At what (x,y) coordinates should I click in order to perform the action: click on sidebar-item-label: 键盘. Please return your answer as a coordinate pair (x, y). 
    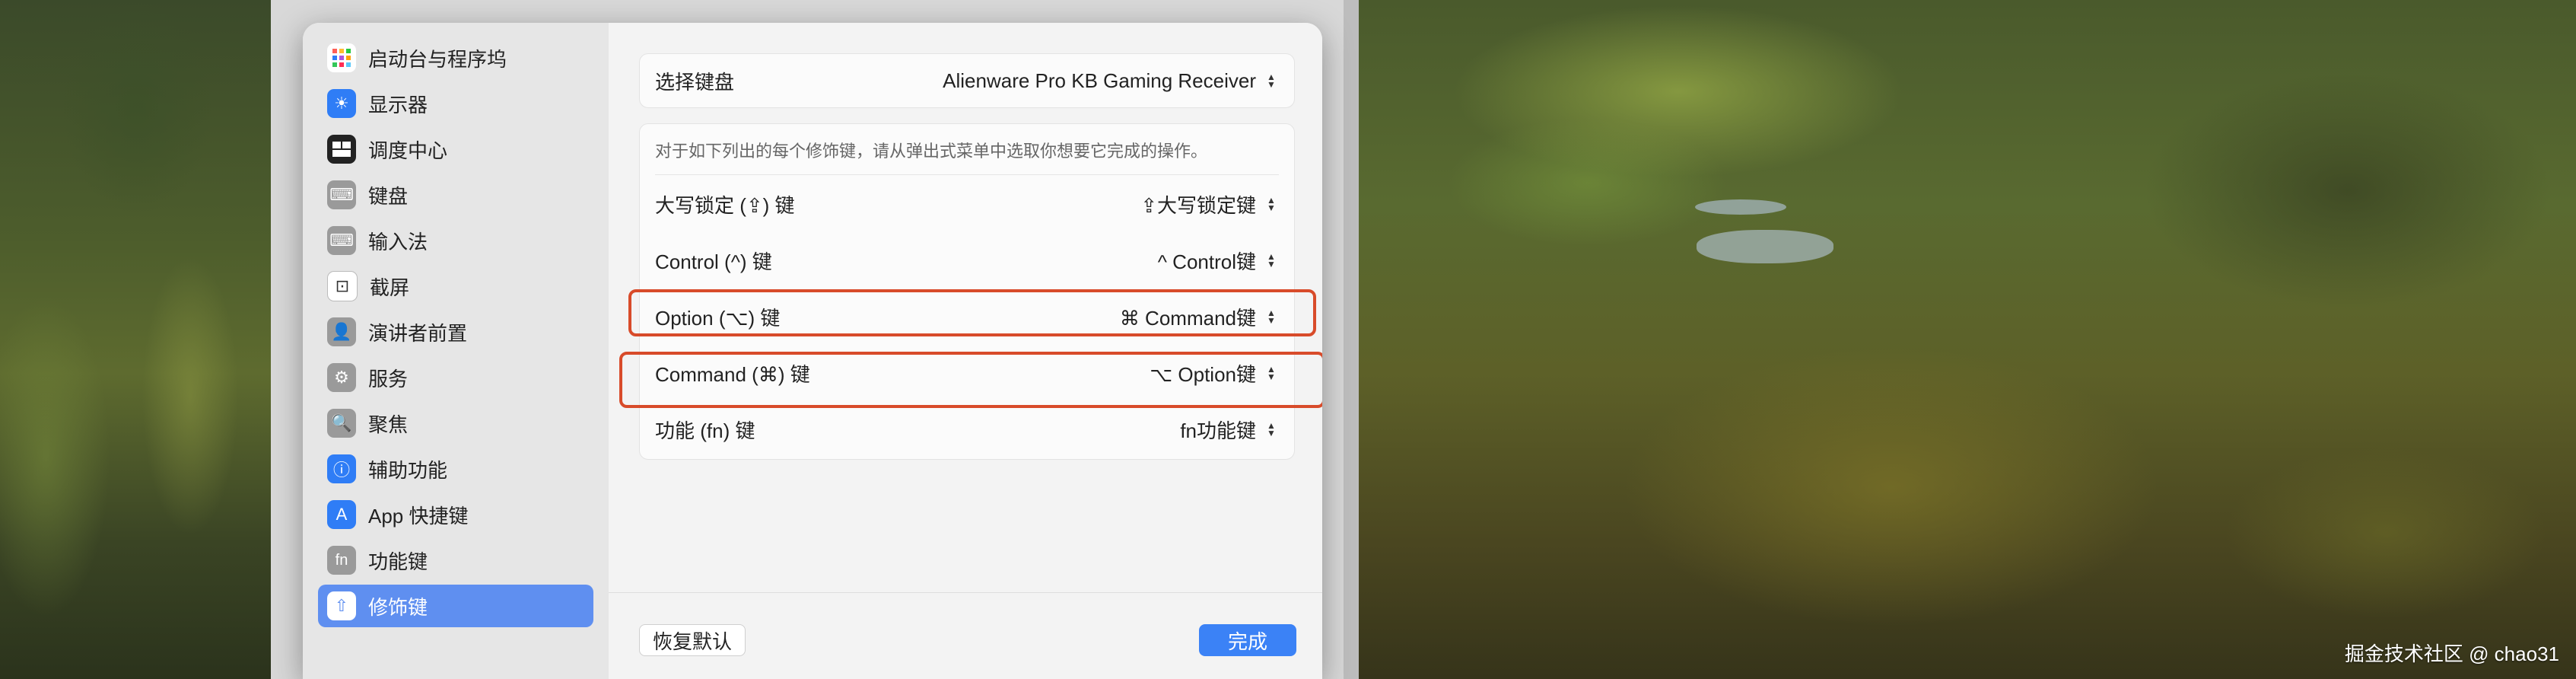
    Looking at the image, I should click on (388, 196).